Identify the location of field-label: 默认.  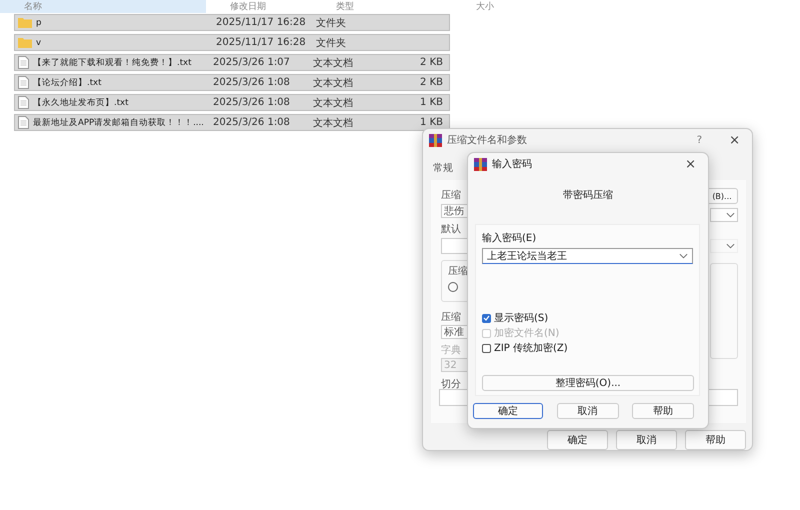
(451, 229).